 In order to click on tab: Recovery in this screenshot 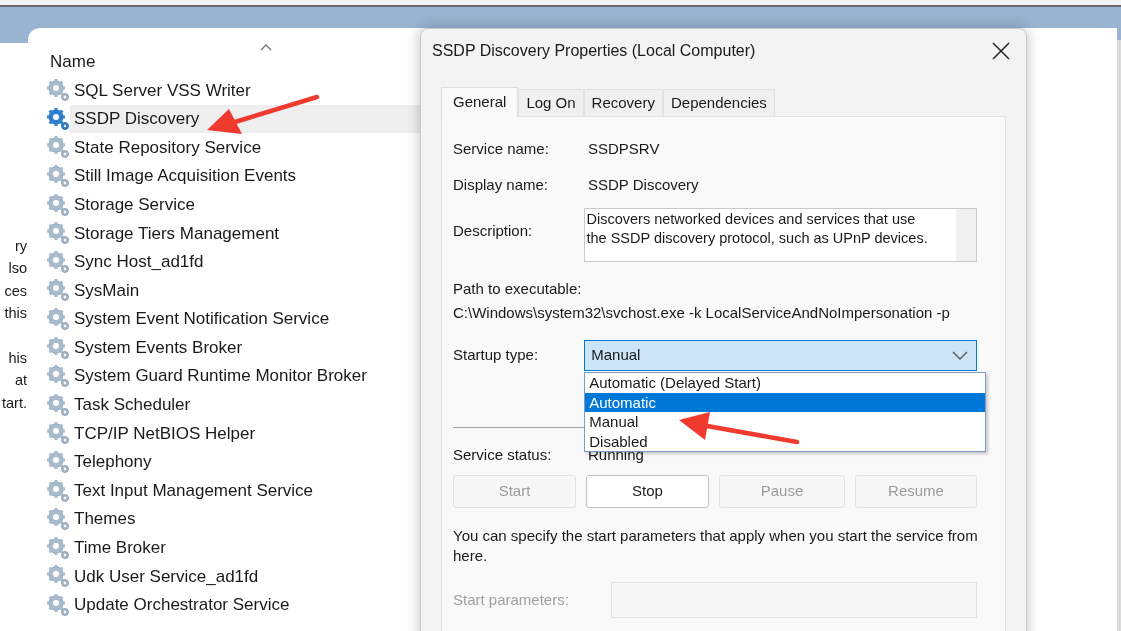, I will do `click(623, 102)`.